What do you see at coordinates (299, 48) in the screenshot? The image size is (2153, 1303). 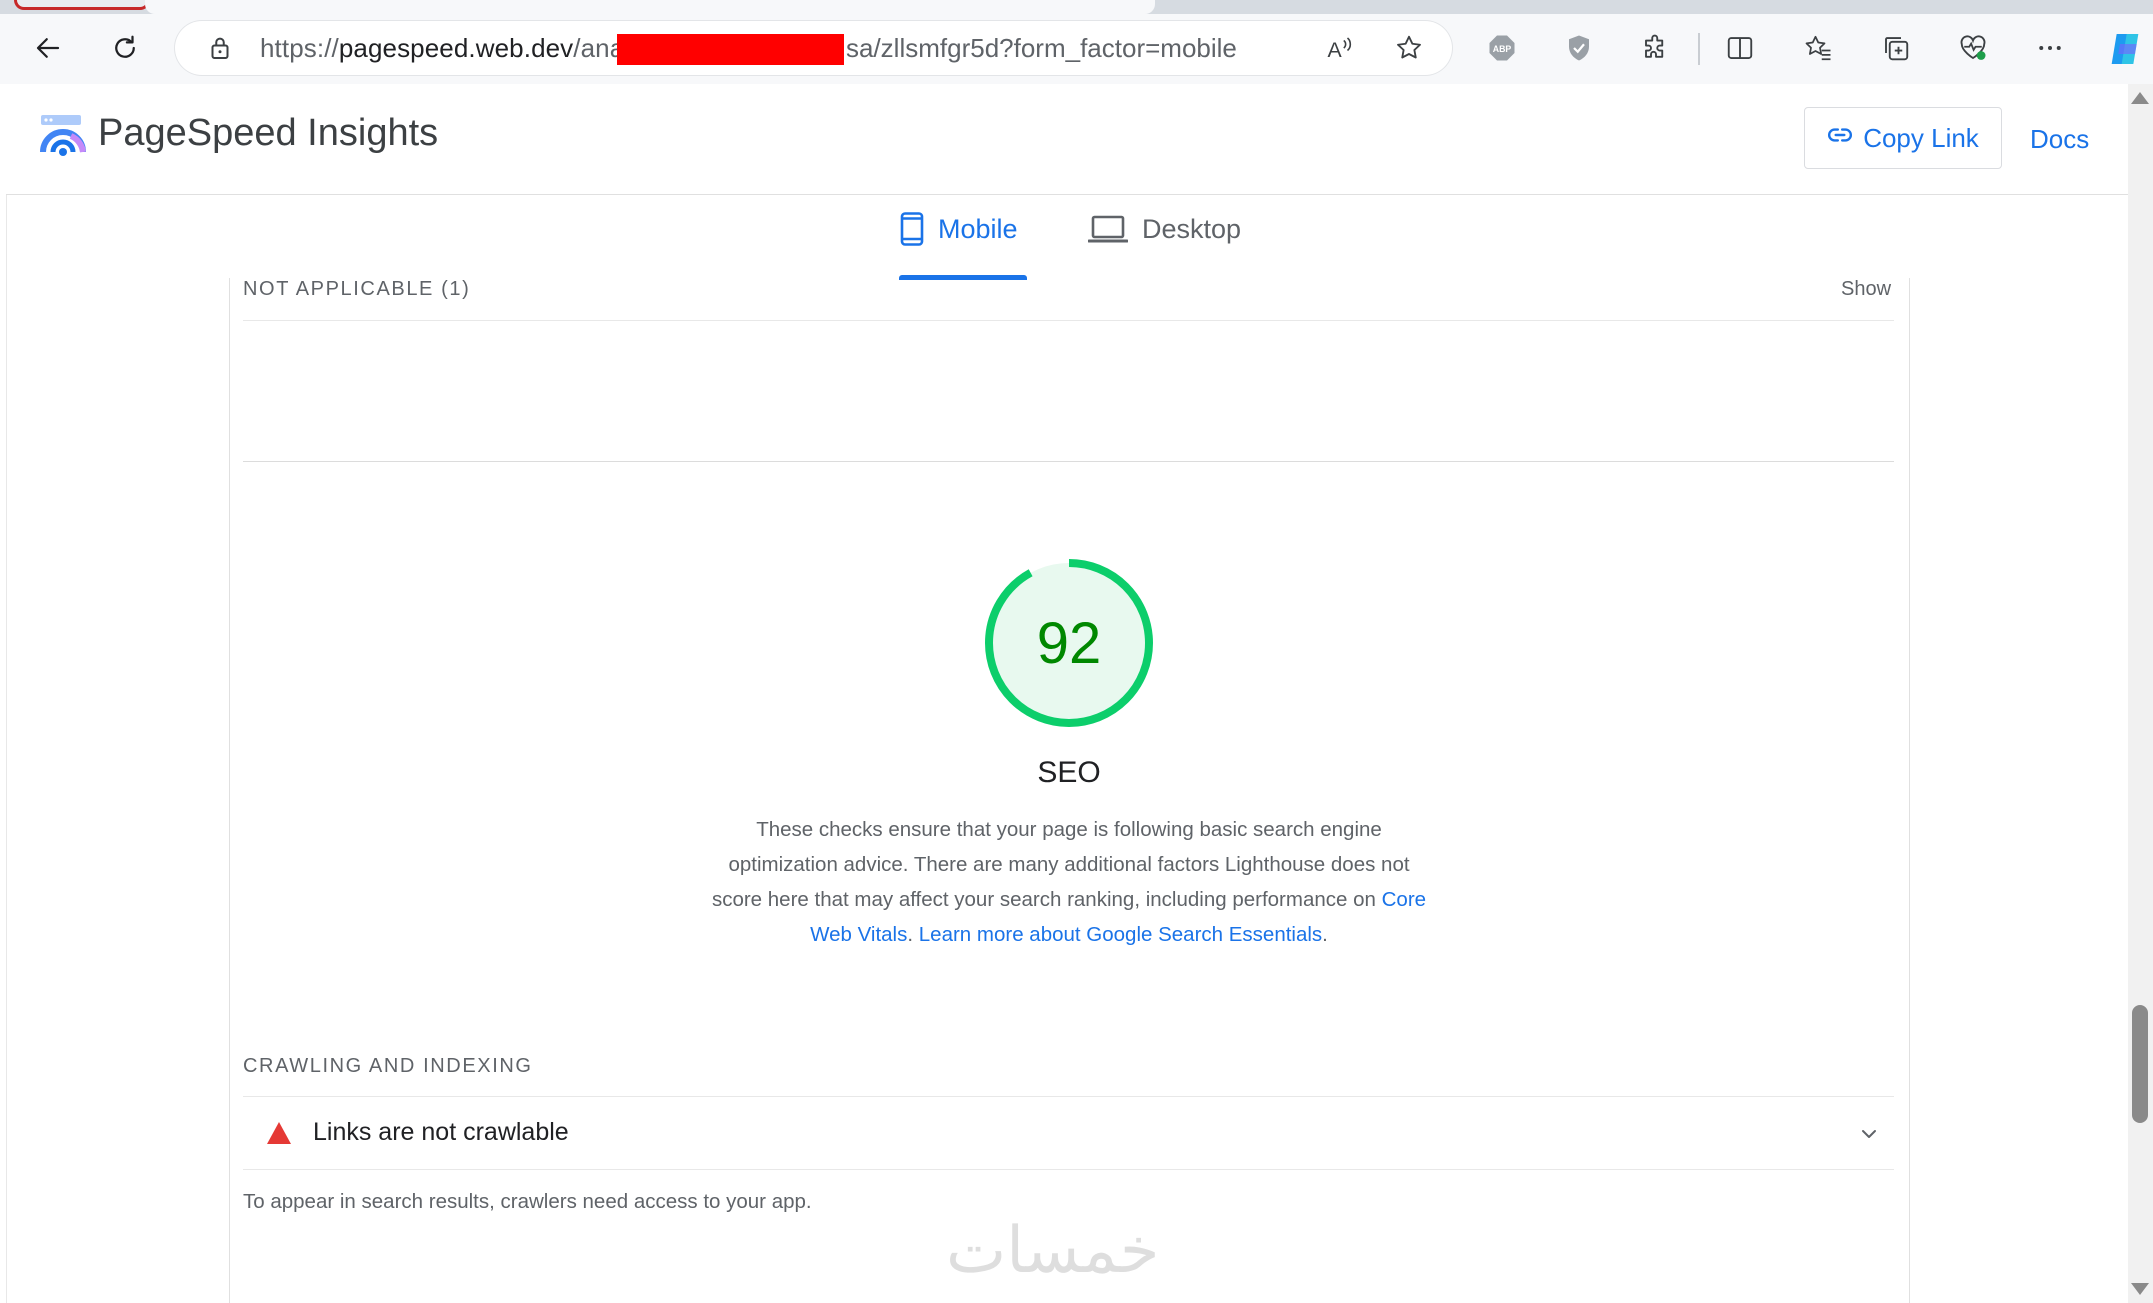 I see `url-scheme: https://` at bounding box center [299, 48].